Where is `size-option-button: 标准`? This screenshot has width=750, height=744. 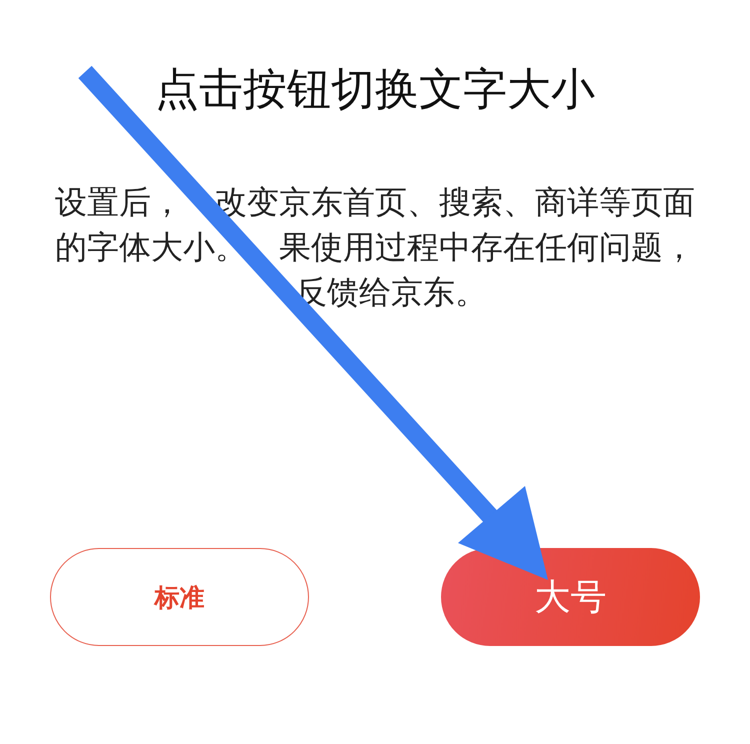 size-option-button: 标准 is located at coordinates (179, 597).